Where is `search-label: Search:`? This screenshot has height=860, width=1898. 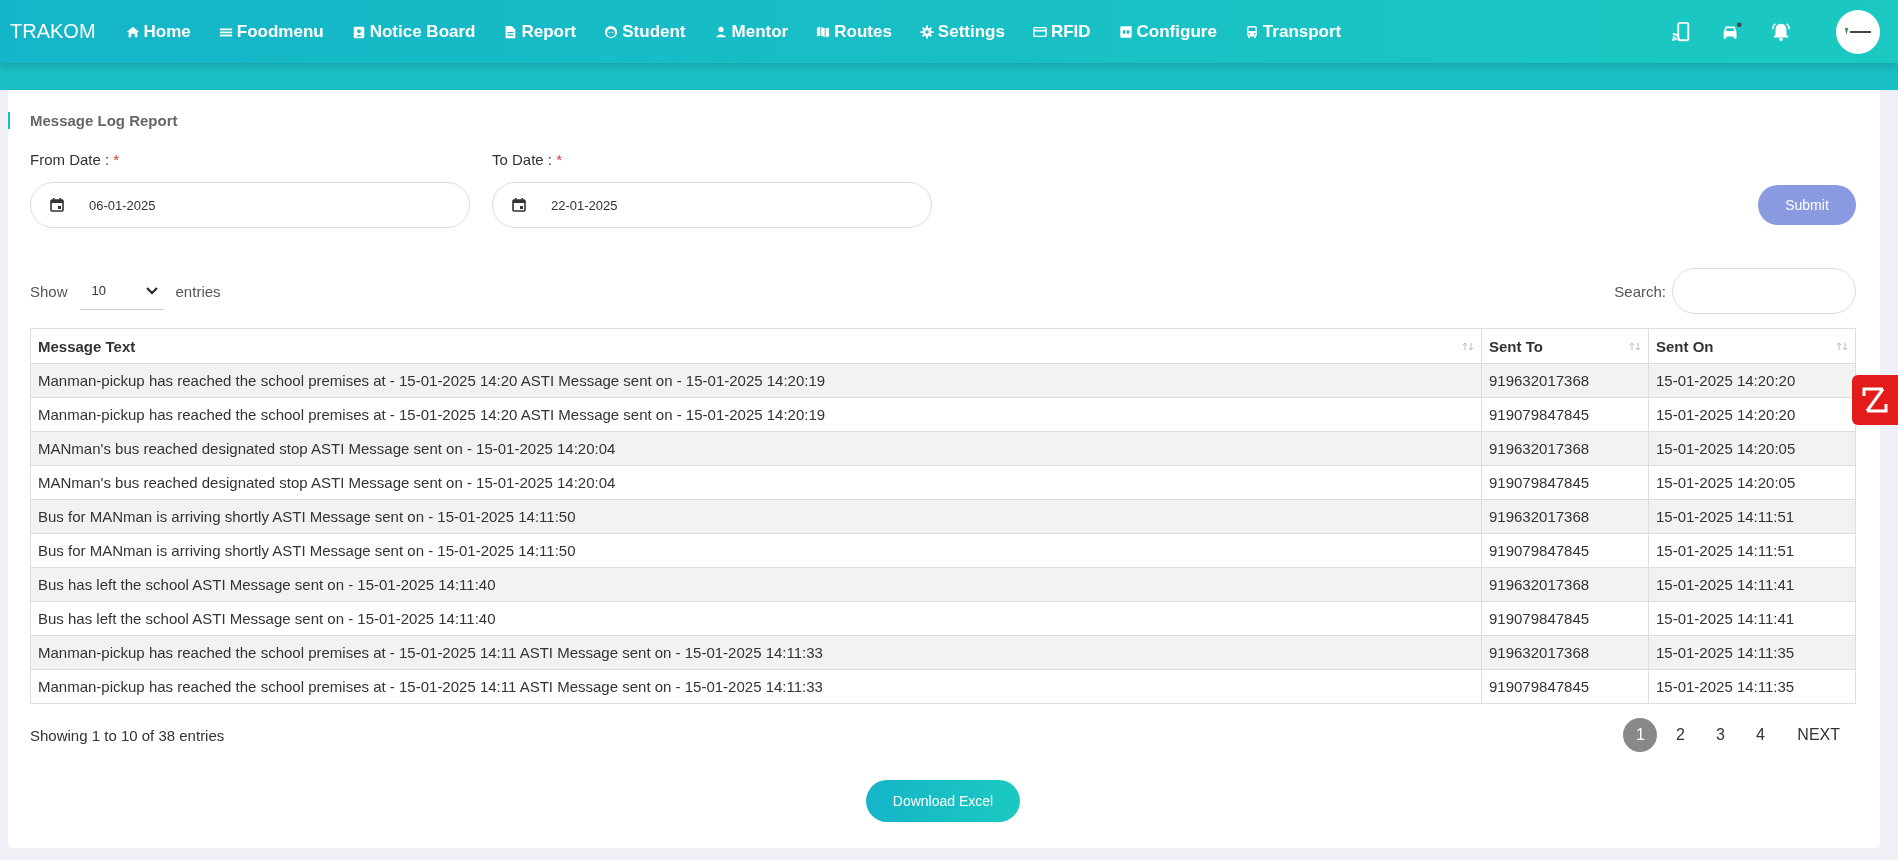 search-label: Search: is located at coordinates (1640, 291).